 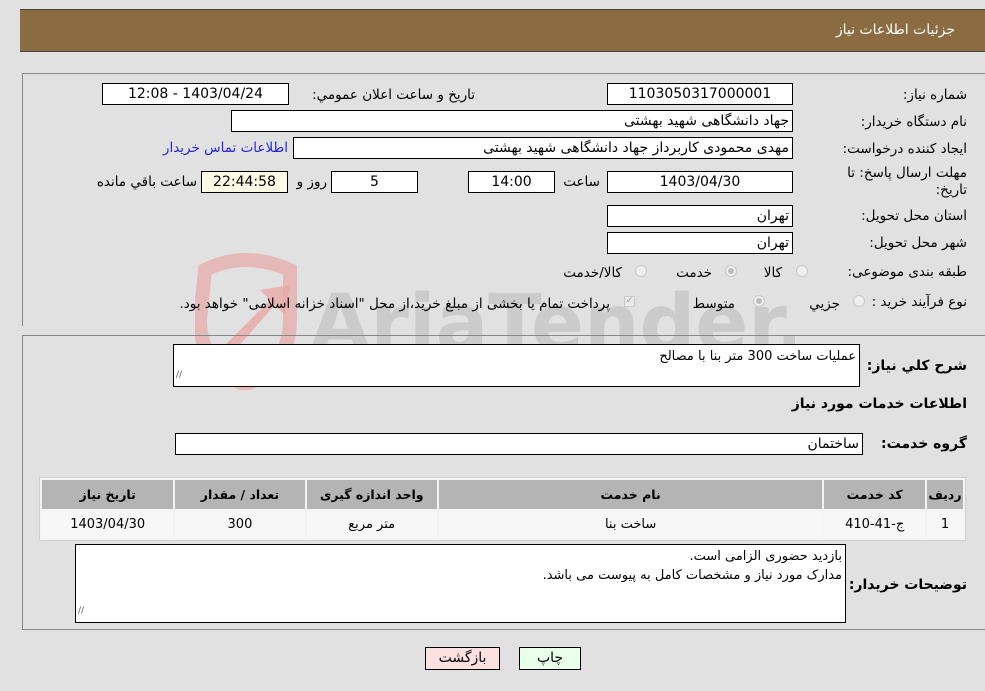 What do you see at coordinates (240, 494) in the screenshot?
I see `col-header-quantity: تعداد / مقدار` at bounding box center [240, 494].